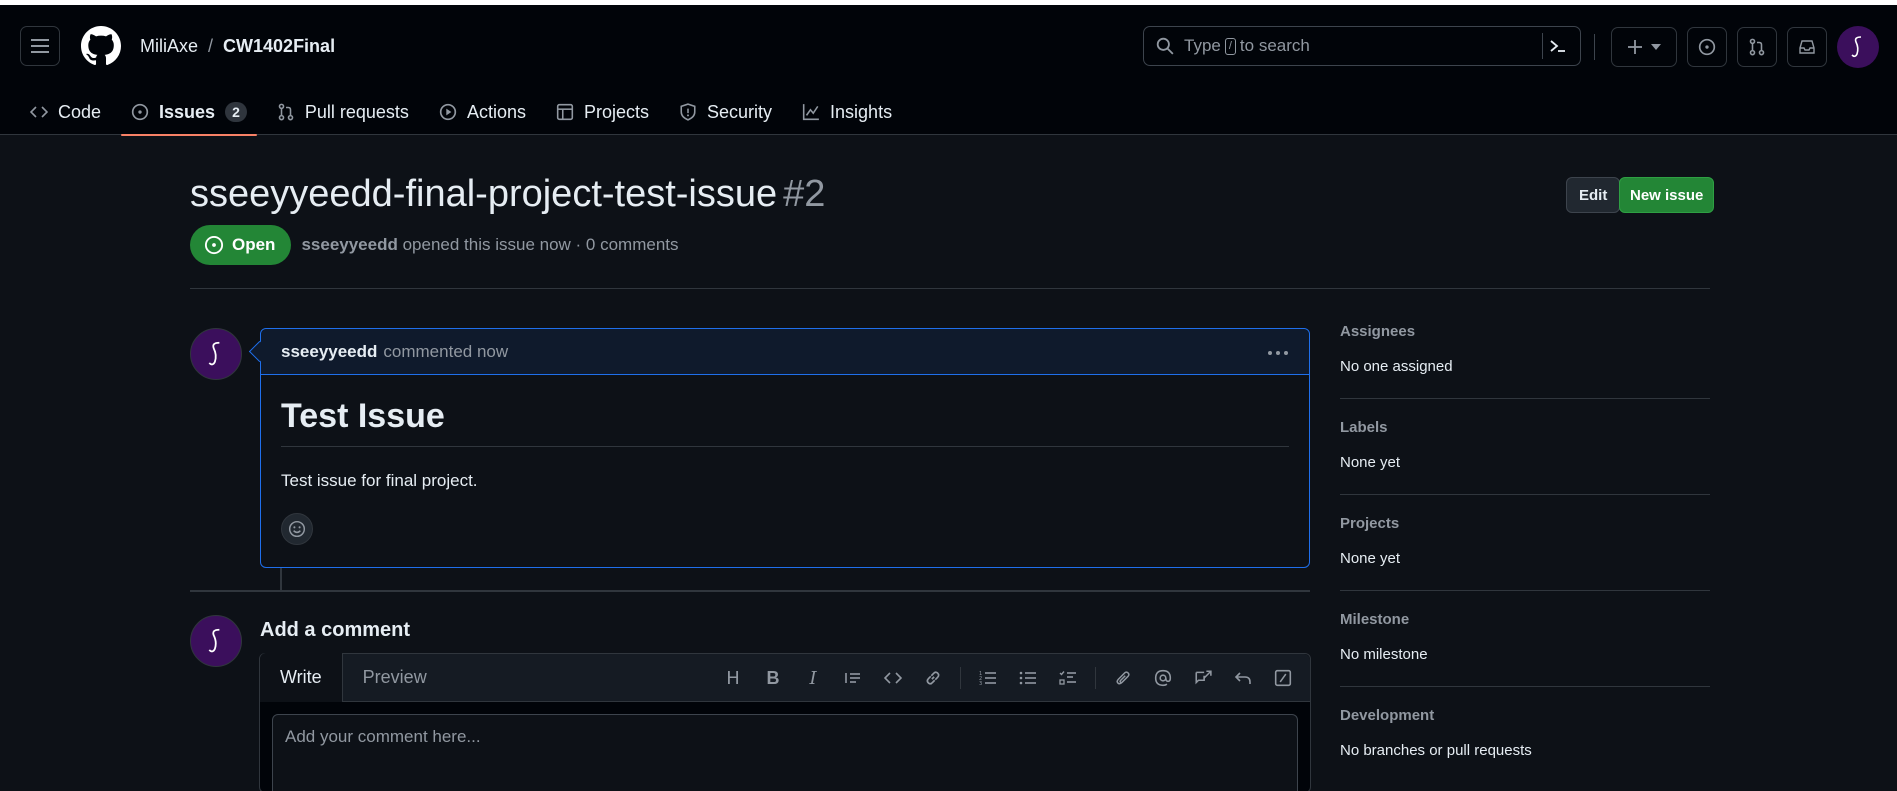 Image resolution: width=1897 pixels, height=791 pixels. I want to click on cross-reference-icon, so click(1203, 677).